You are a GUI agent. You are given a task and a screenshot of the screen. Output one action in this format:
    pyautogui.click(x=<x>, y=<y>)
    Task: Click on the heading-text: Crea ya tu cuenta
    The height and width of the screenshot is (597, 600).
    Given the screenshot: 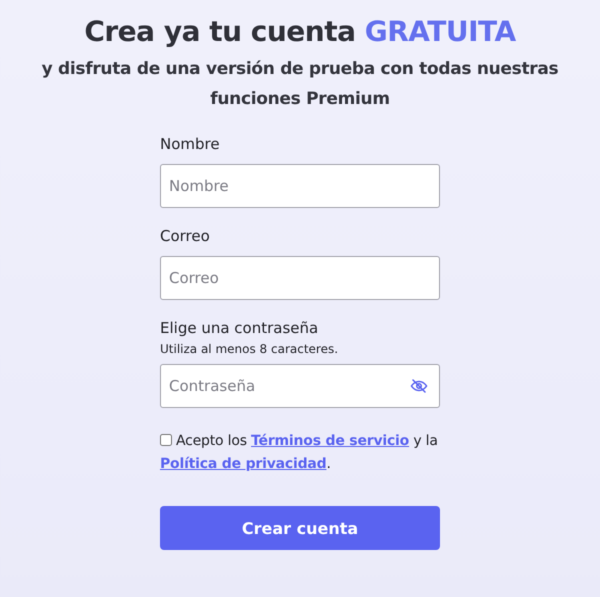 What is the action you would take?
    pyautogui.click(x=220, y=31)
    